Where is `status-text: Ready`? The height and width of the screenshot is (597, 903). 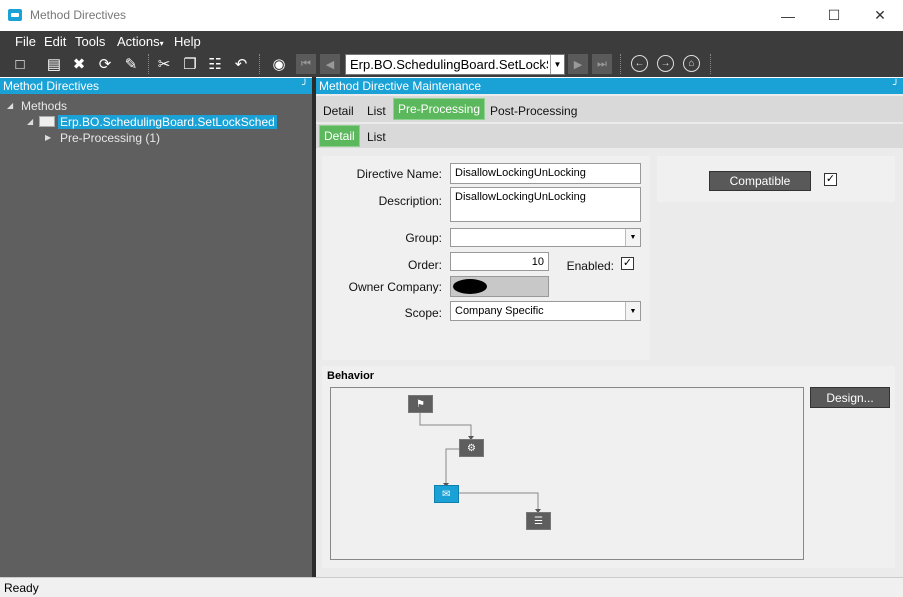
status-text: Ready is located at coordinates (21, 588).